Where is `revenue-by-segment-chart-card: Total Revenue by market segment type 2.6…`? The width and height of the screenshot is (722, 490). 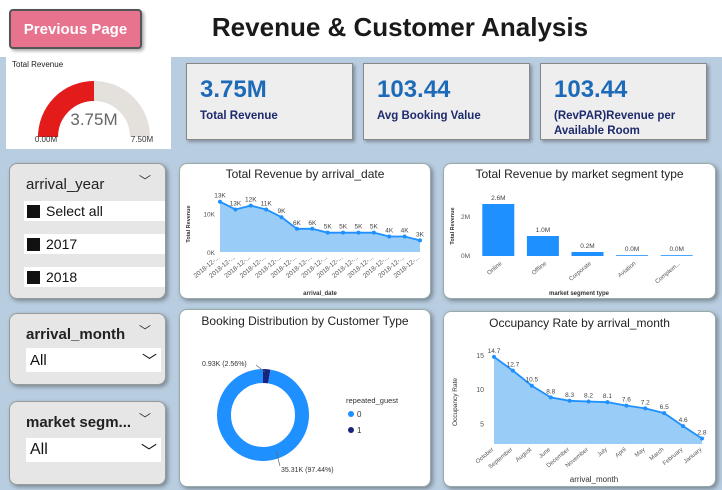 revenue-by-segment-chart-card: Total Revenue by market segment type 2.6… is located at coordinates (579, 231).